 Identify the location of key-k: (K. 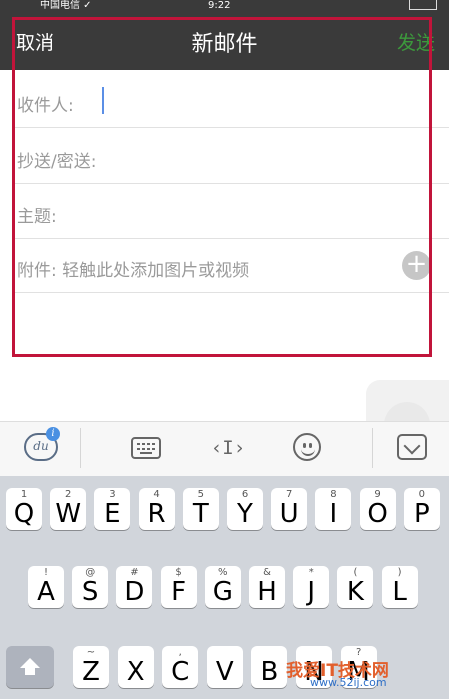
(355, 587).